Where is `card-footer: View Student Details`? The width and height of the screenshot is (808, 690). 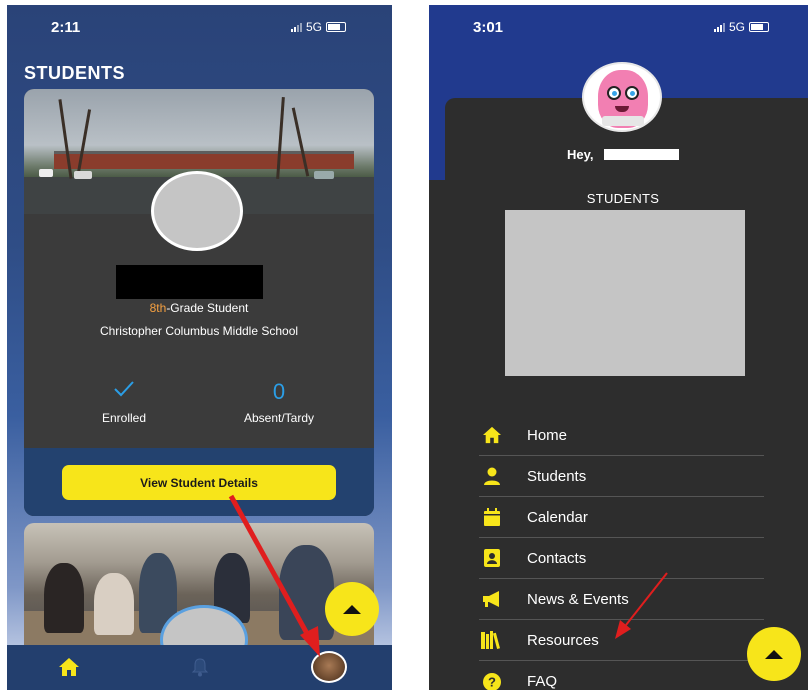
card-footer: View Student Details is located at coordinates (199, 482).